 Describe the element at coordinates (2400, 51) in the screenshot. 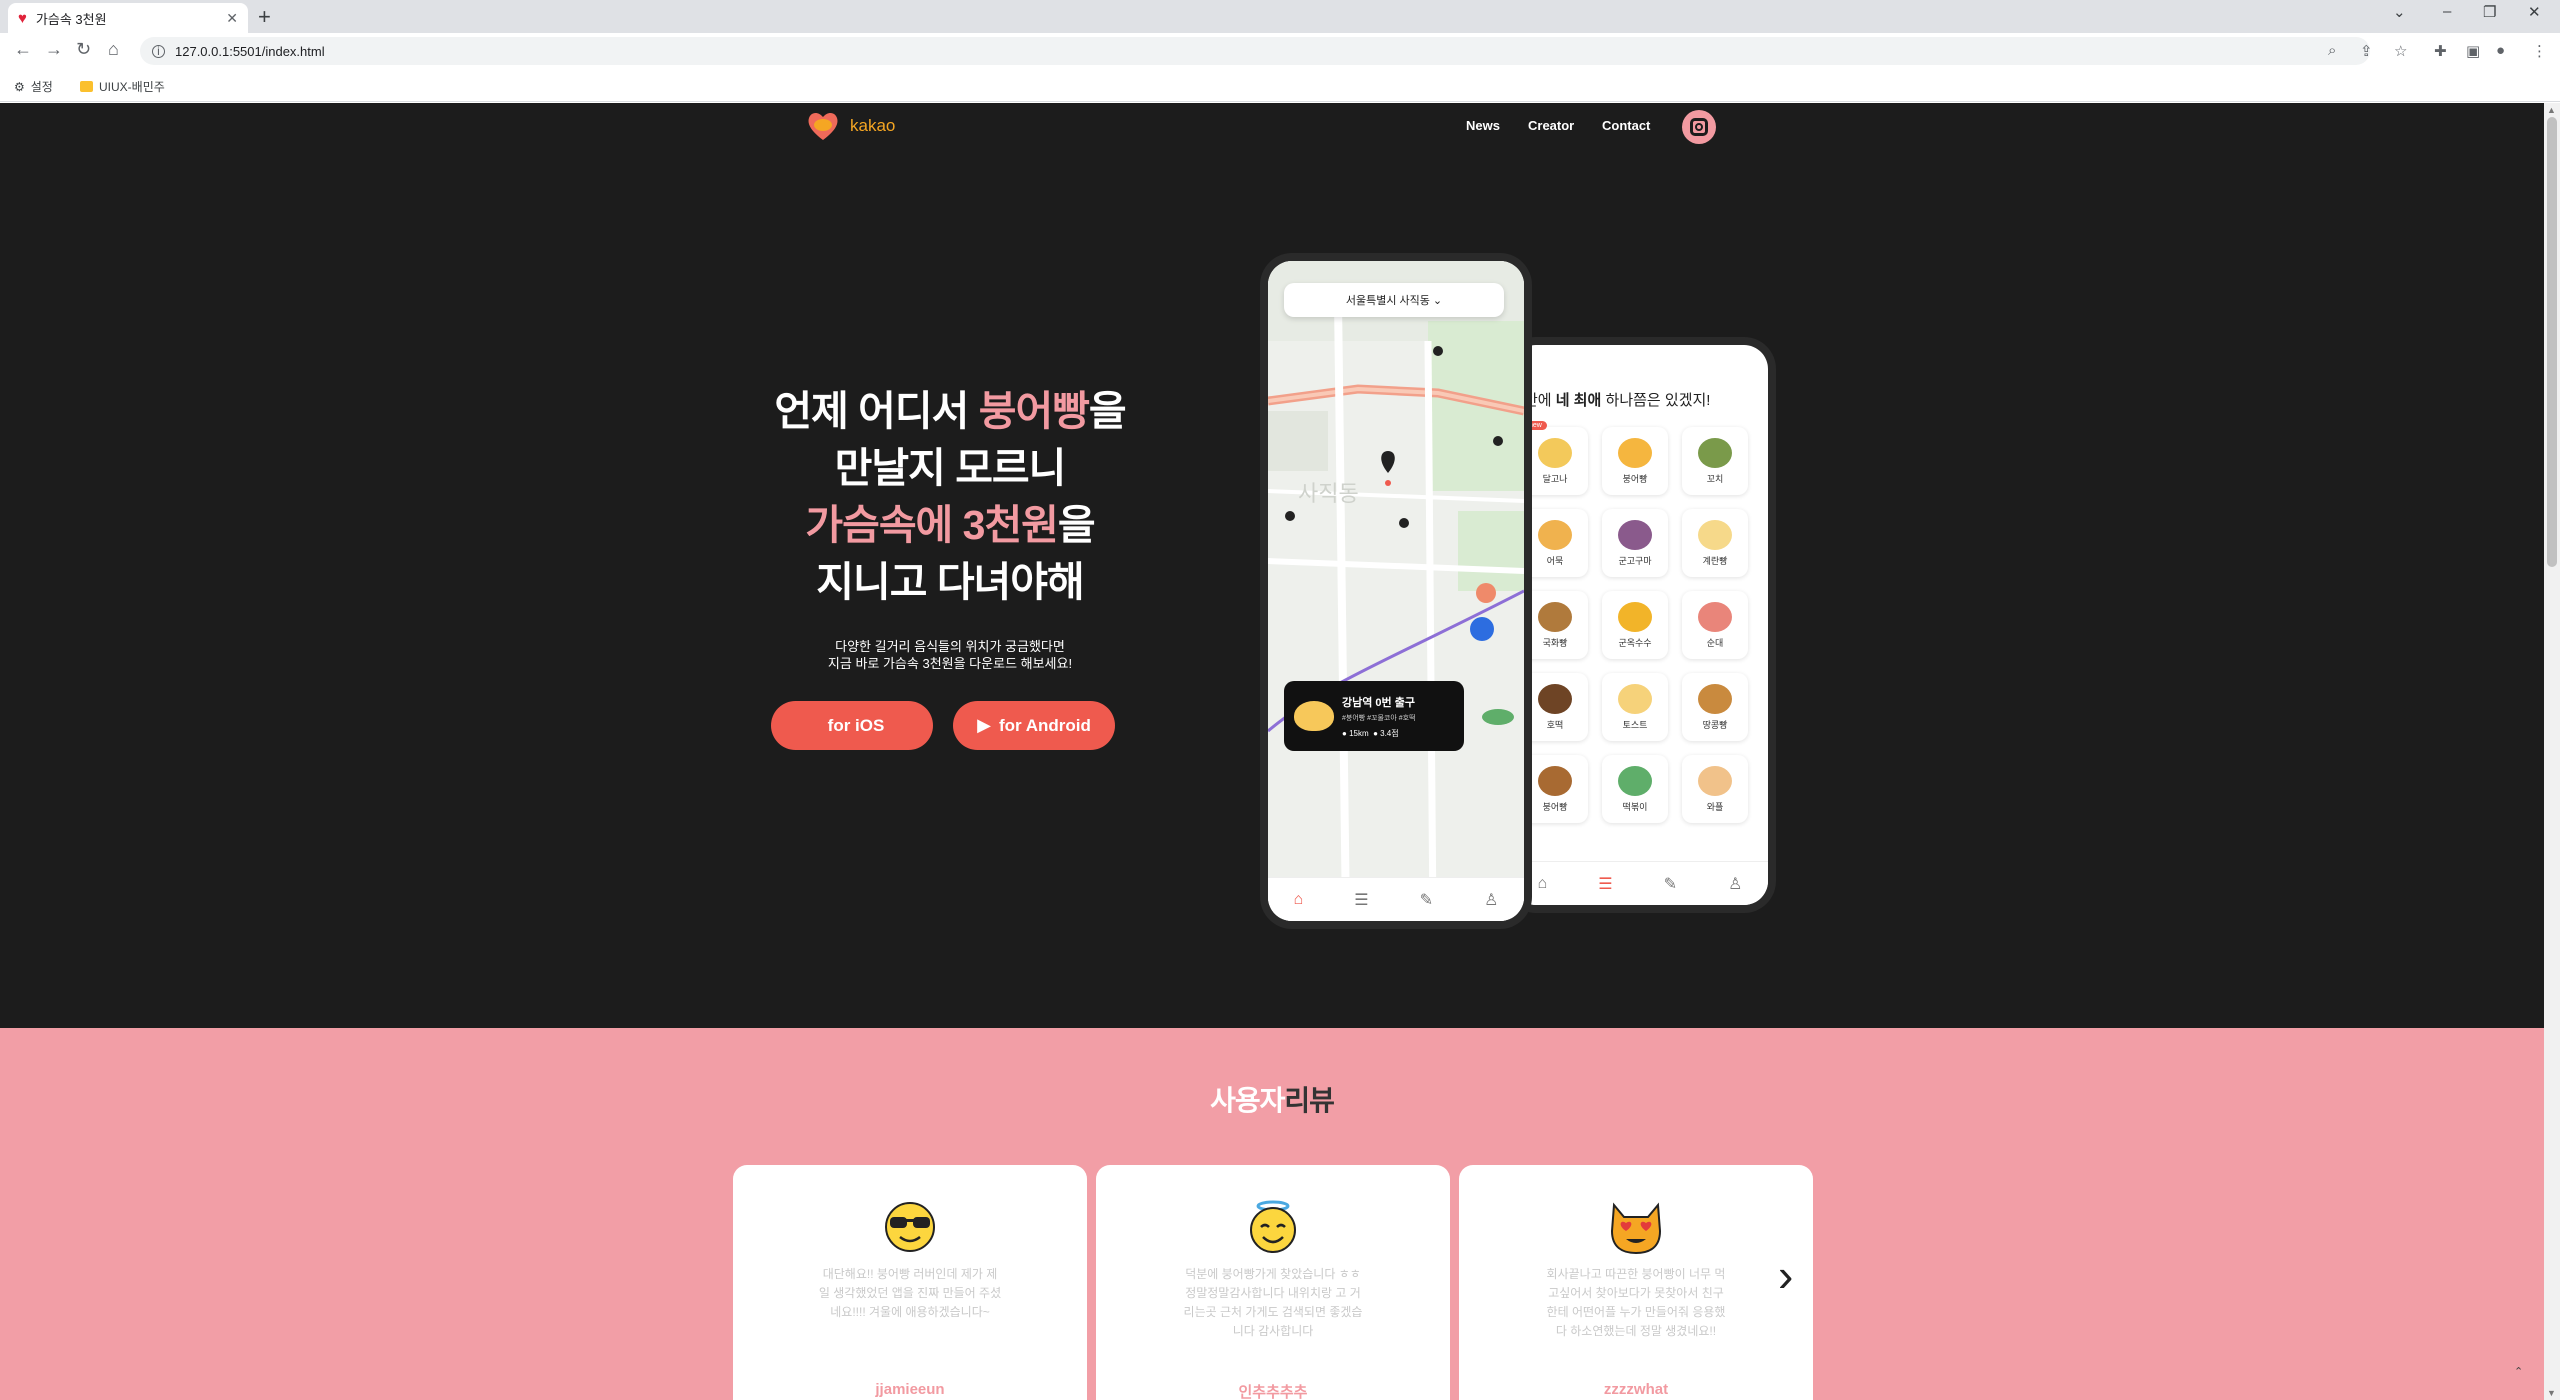

I see `bookmark-star-icon: ☆` at that location.